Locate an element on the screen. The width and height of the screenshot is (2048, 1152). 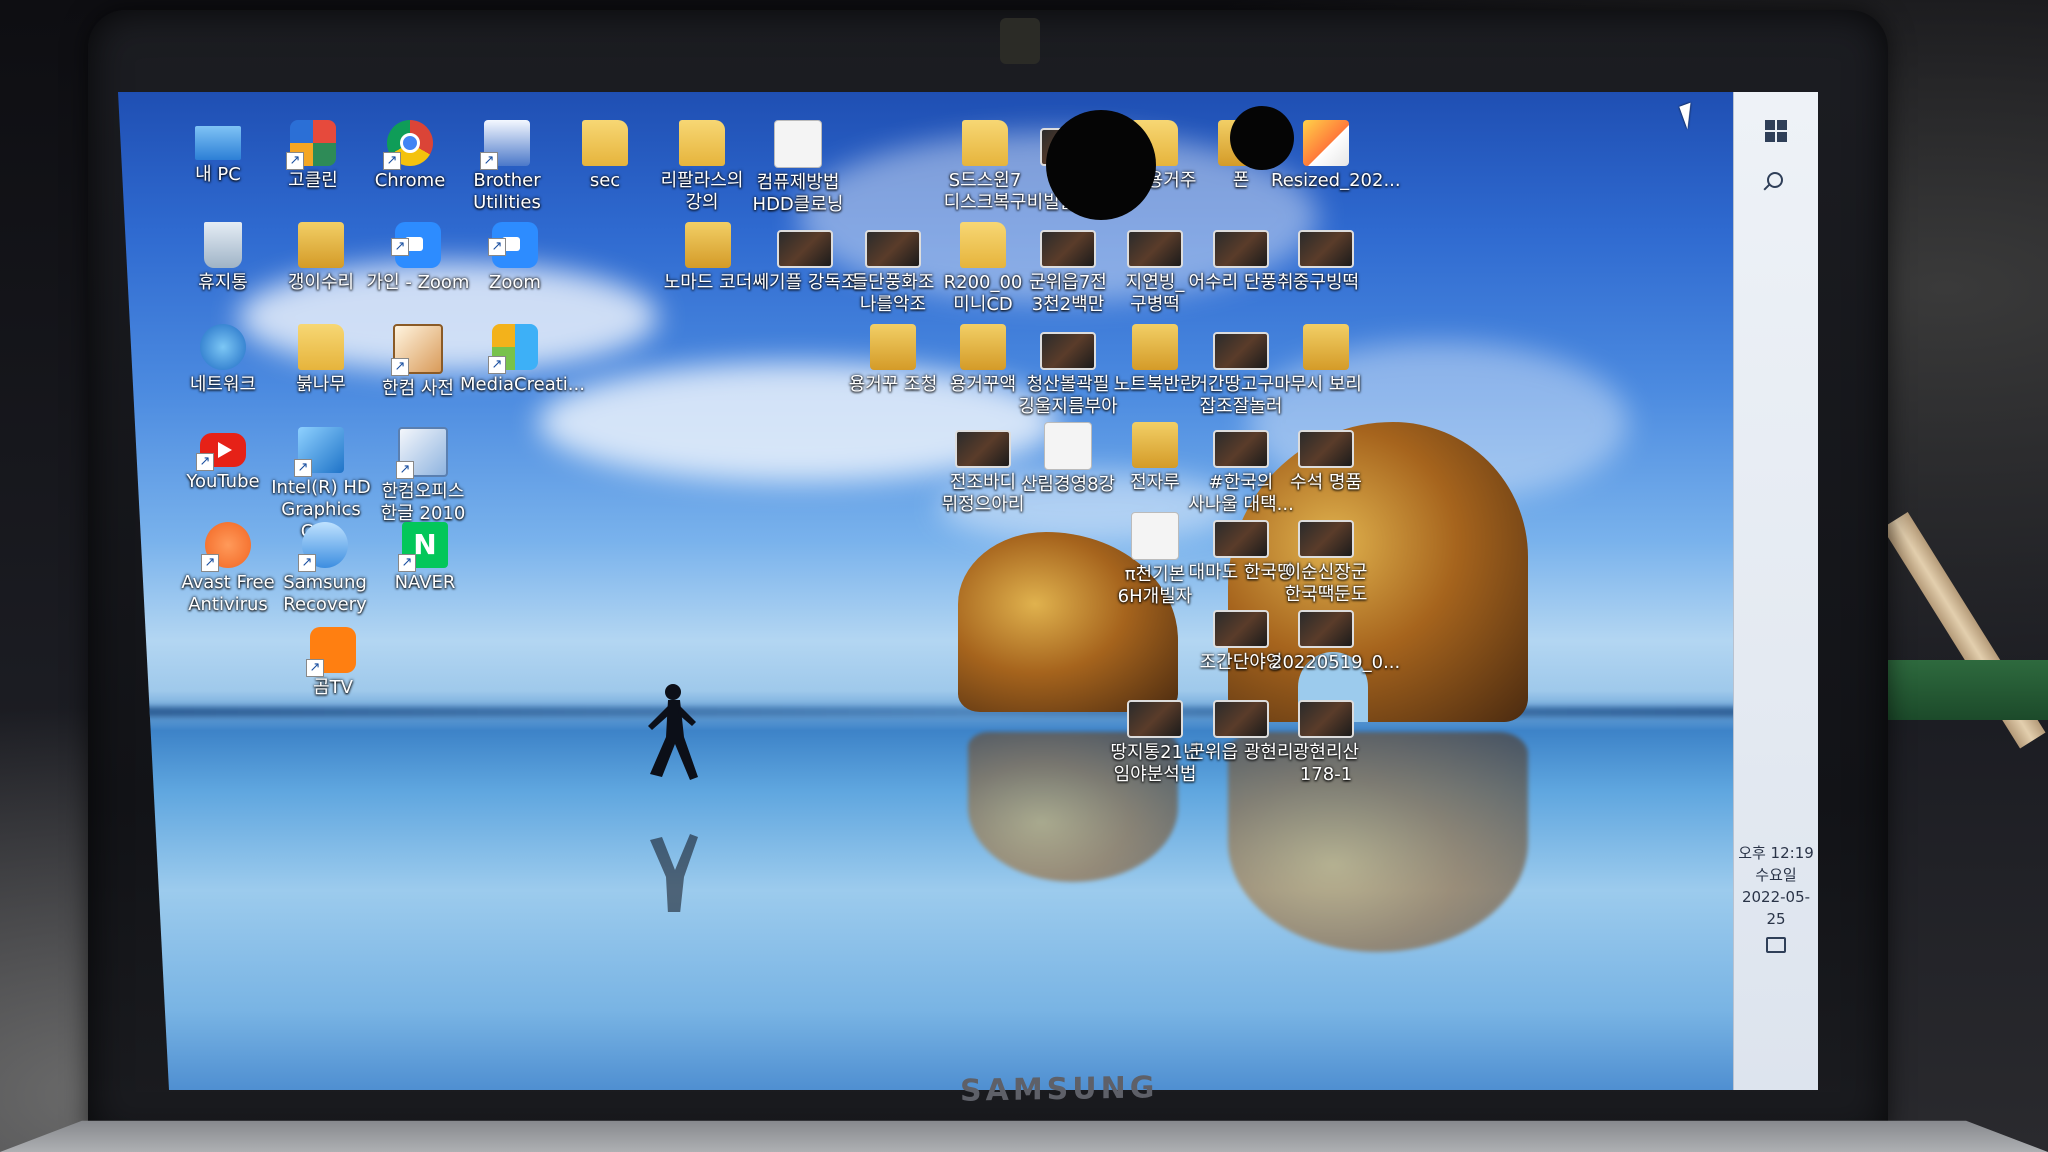
desktop-icon-label: 가인 - Zoom is located at coordinates (418, 282).